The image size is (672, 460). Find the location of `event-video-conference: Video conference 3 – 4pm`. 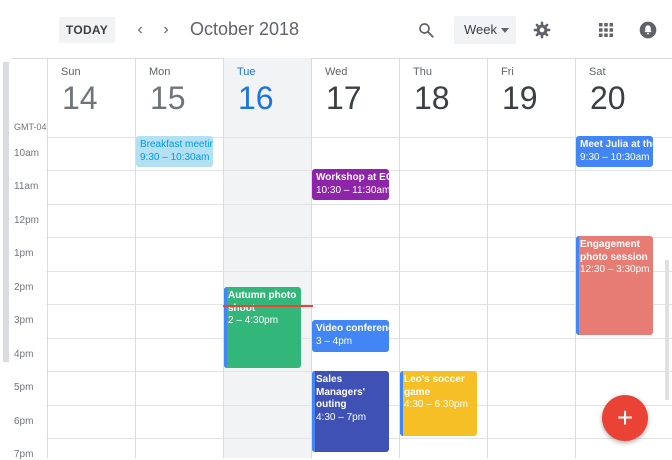

event-video-conference: Video conference 3 – 4pm is located at coordinates (350, 336).